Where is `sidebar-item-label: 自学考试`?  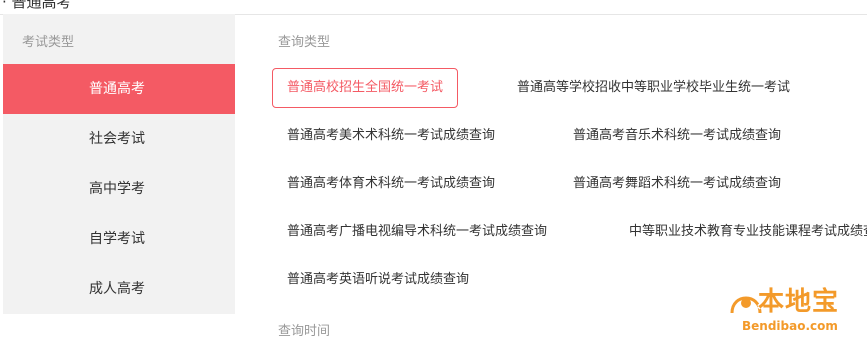
sidebar-item-label: 自学考试 is located at coordinates (117, 239).